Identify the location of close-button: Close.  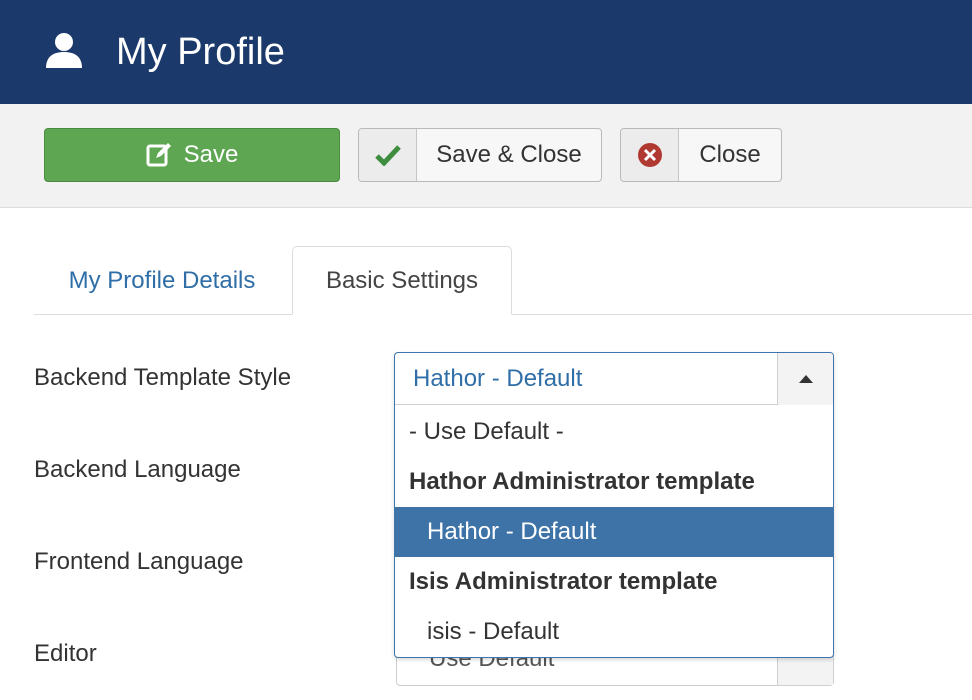
(701, 155).